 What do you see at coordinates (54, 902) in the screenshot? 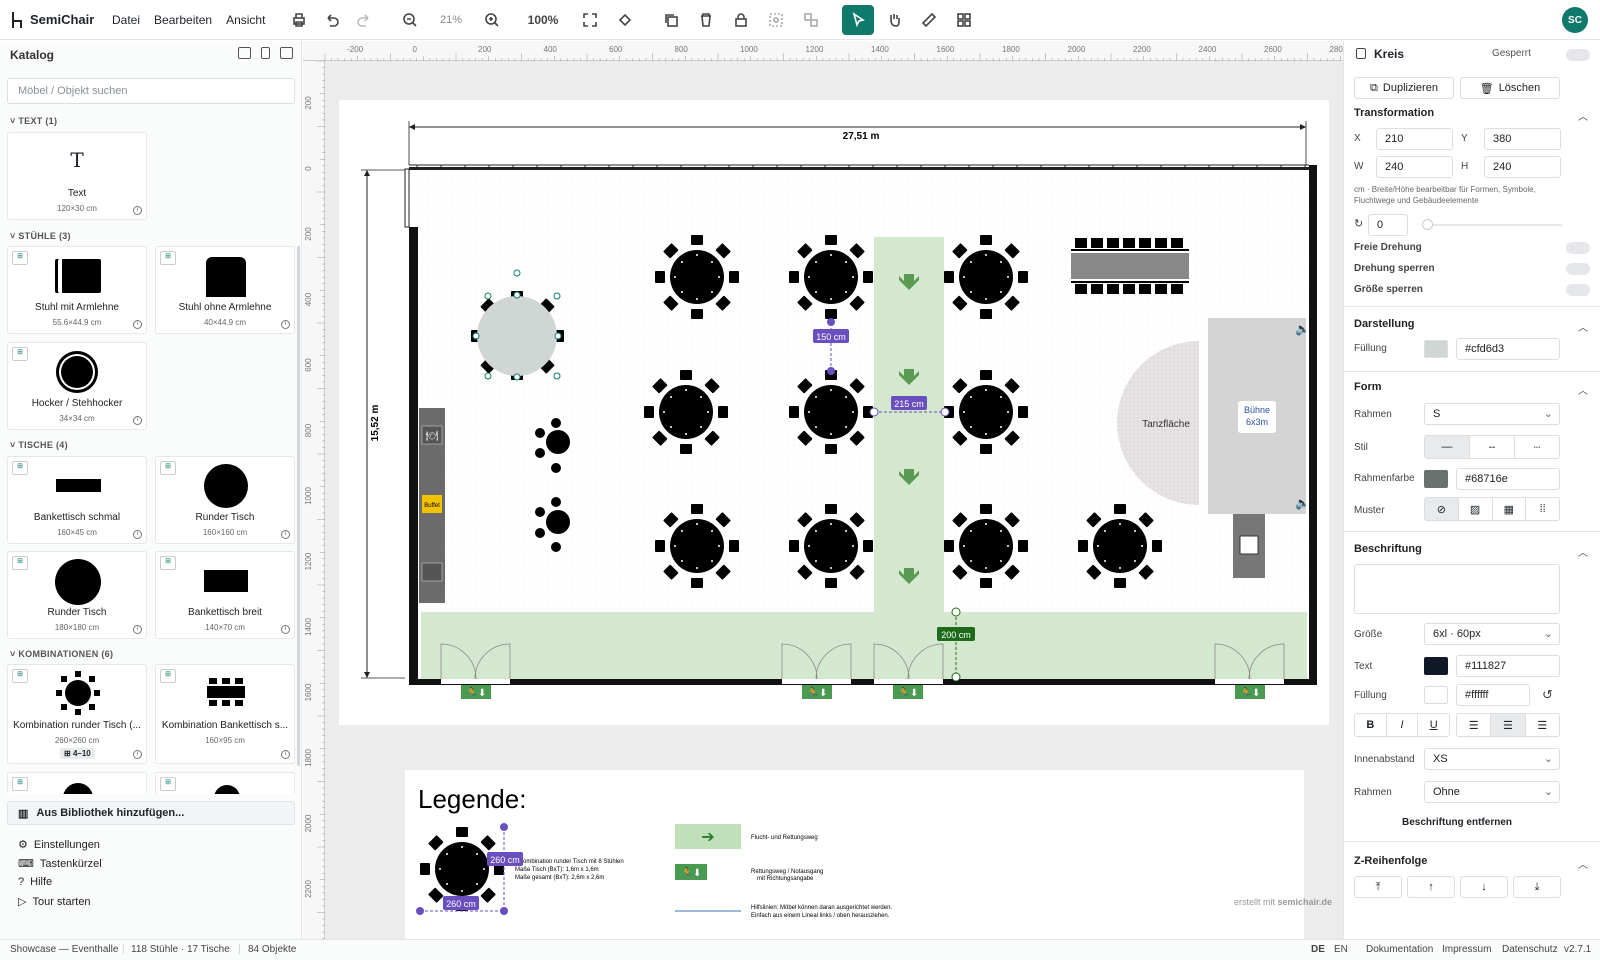
I see `tour-link: ▷ Tour starten` at bounding box center [54, 902].